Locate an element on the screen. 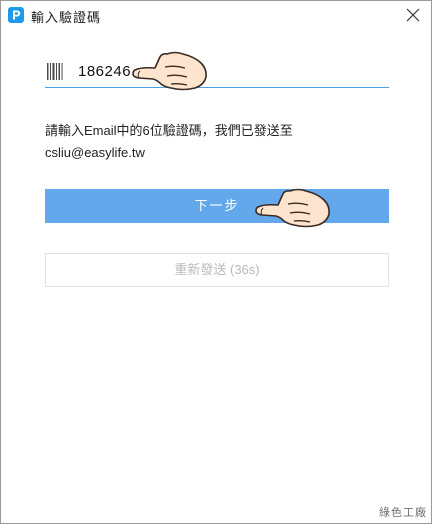 Image resolution: width=432 pixels, height=524 pixels. barcode-icon is located at coordinates (55, 71).